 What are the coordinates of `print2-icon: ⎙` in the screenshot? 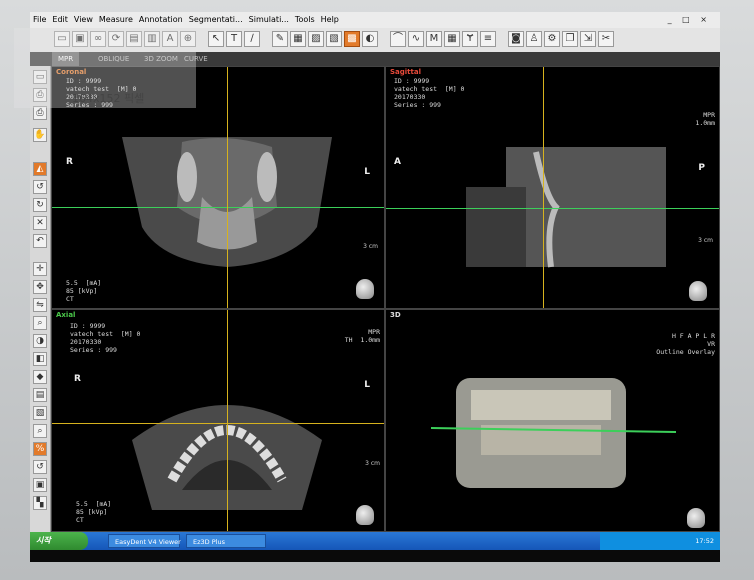 It's located at (40, 113).